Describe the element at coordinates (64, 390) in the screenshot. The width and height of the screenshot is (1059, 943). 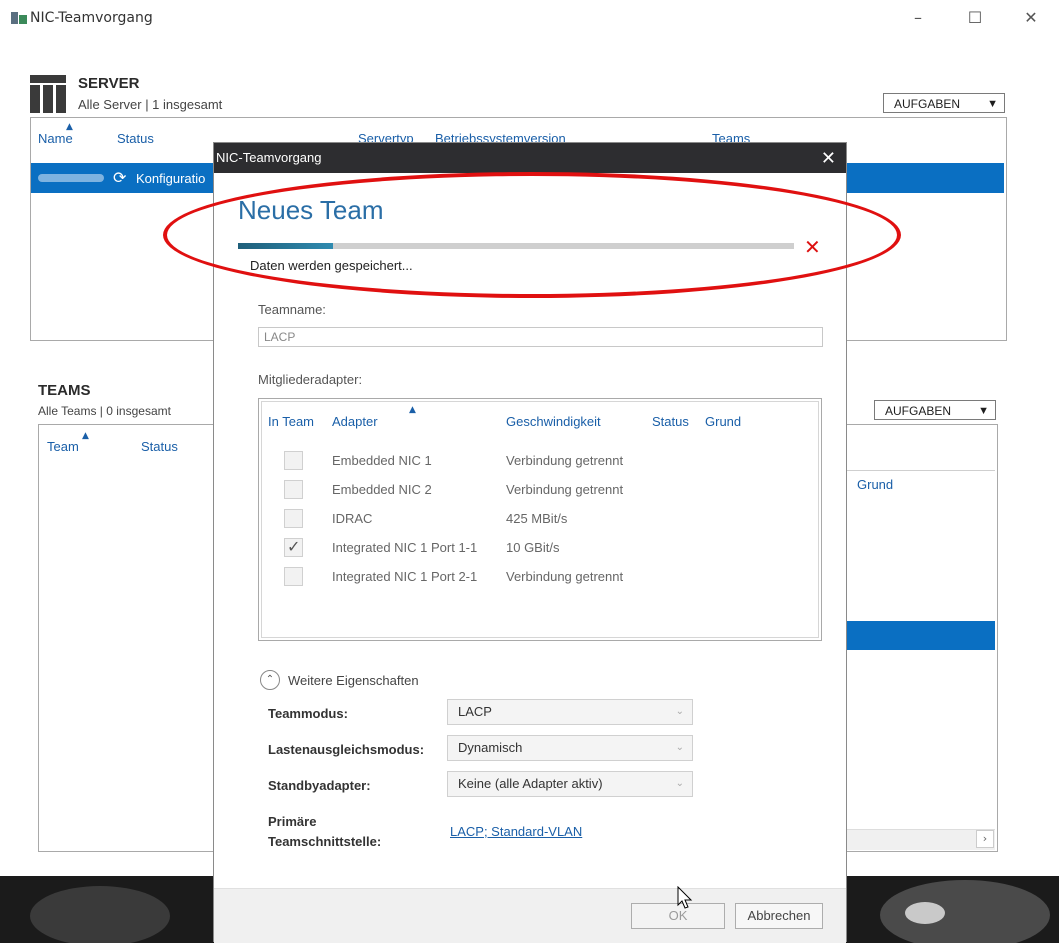
I see `teams-section-title: TEAMS` at that location.